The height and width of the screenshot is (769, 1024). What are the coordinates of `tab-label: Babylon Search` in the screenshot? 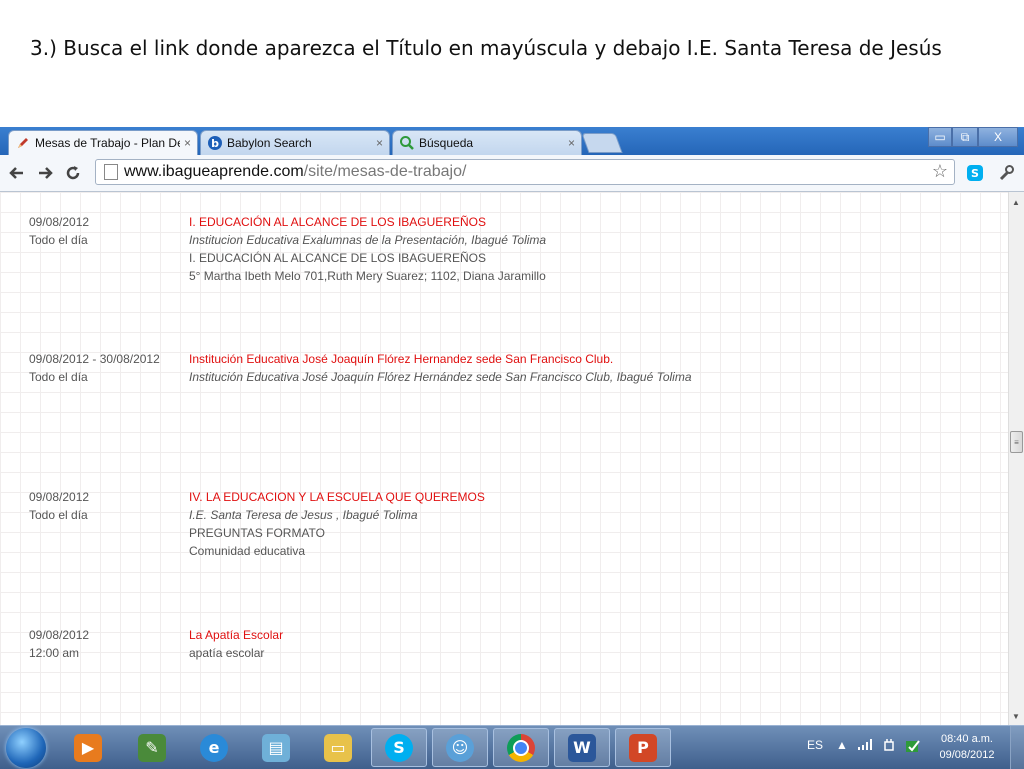 It's located at (269, 143).